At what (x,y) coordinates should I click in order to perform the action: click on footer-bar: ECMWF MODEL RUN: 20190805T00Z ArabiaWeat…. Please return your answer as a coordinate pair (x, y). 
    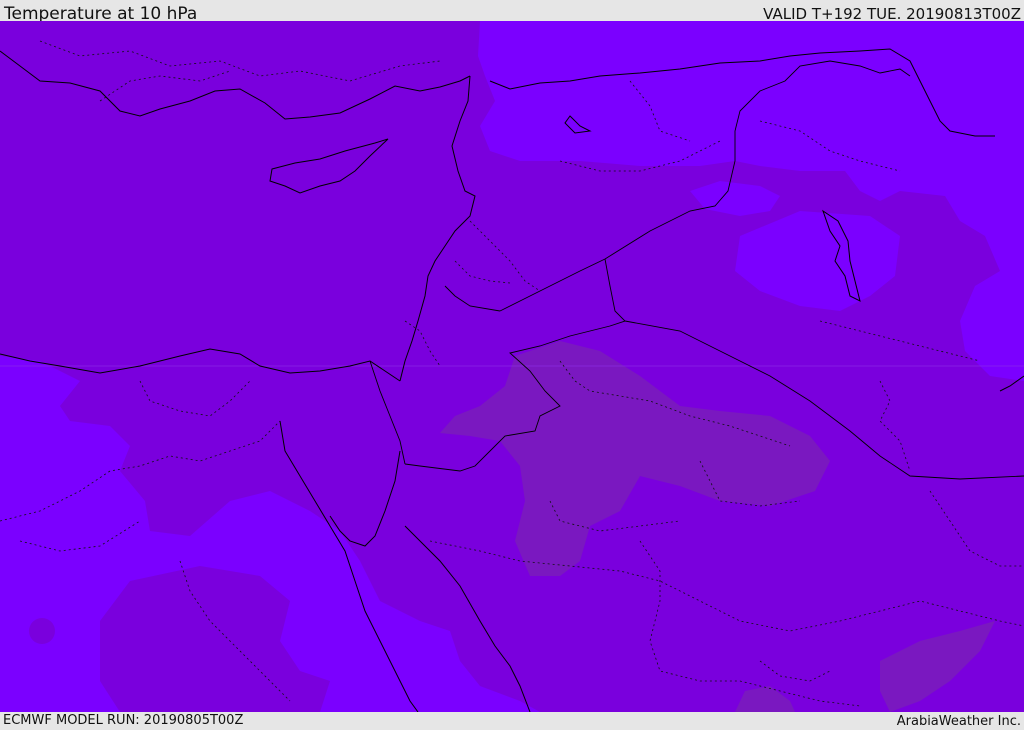
    Looking at the image, I should click on (512, 720).